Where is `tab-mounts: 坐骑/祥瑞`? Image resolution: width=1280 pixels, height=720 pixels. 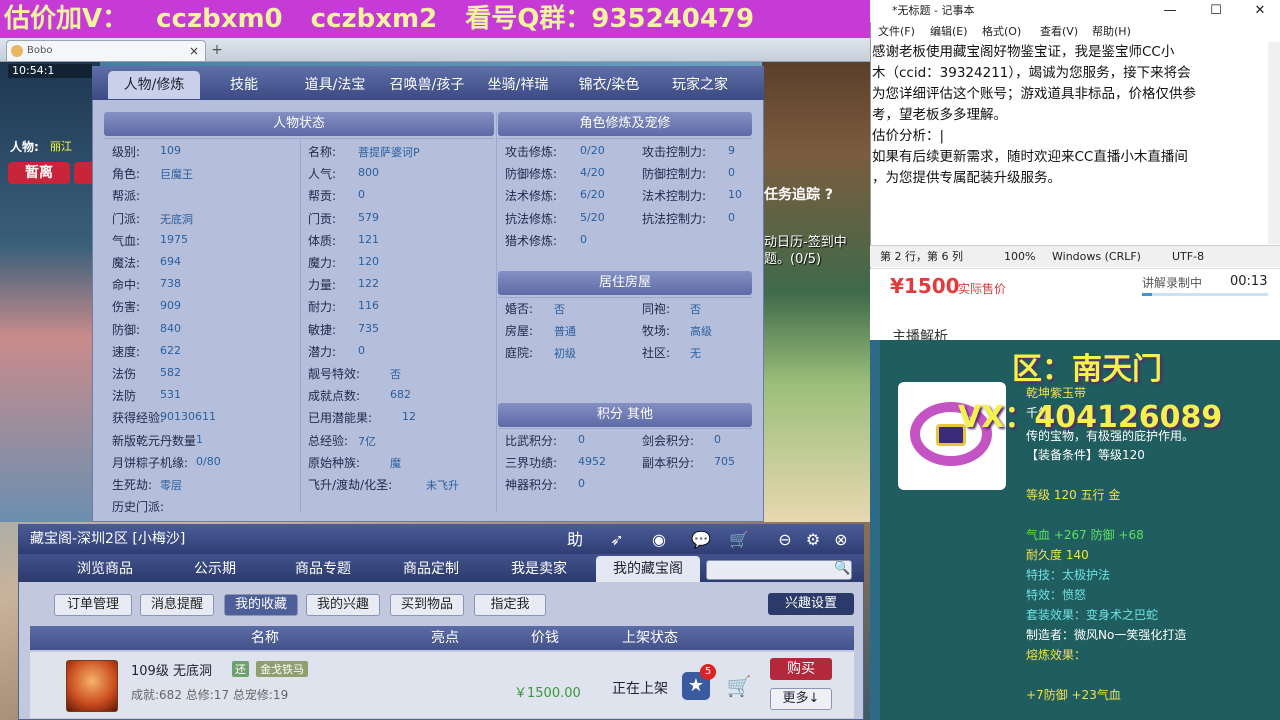
tab-mounts: 坐骑/祥瑞 is located at coordinates (518, 85).